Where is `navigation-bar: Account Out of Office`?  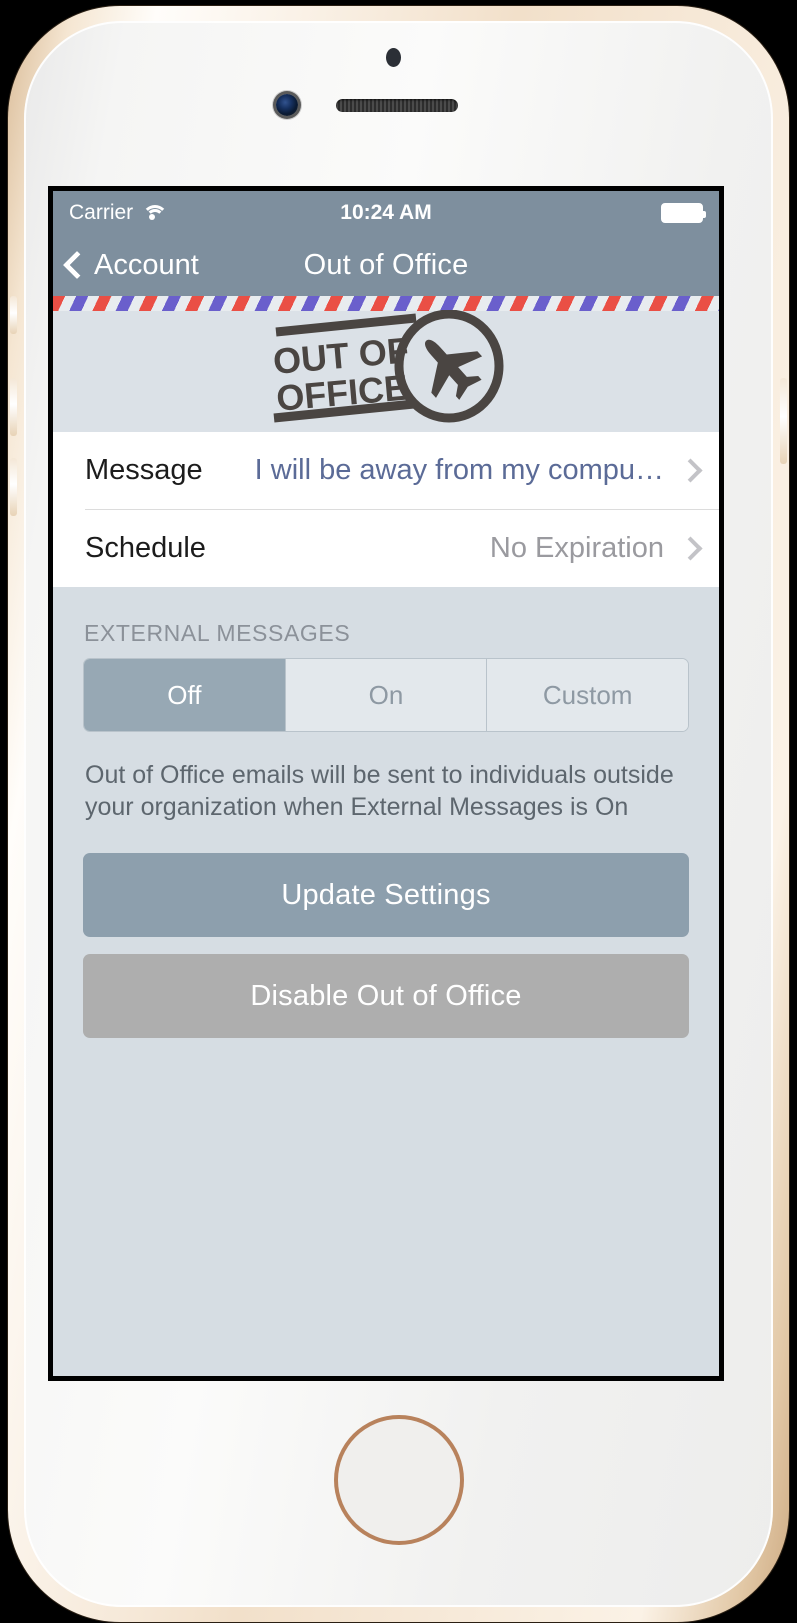 navigation-bar: Account Out of Office is located at coordinates (386, 265).